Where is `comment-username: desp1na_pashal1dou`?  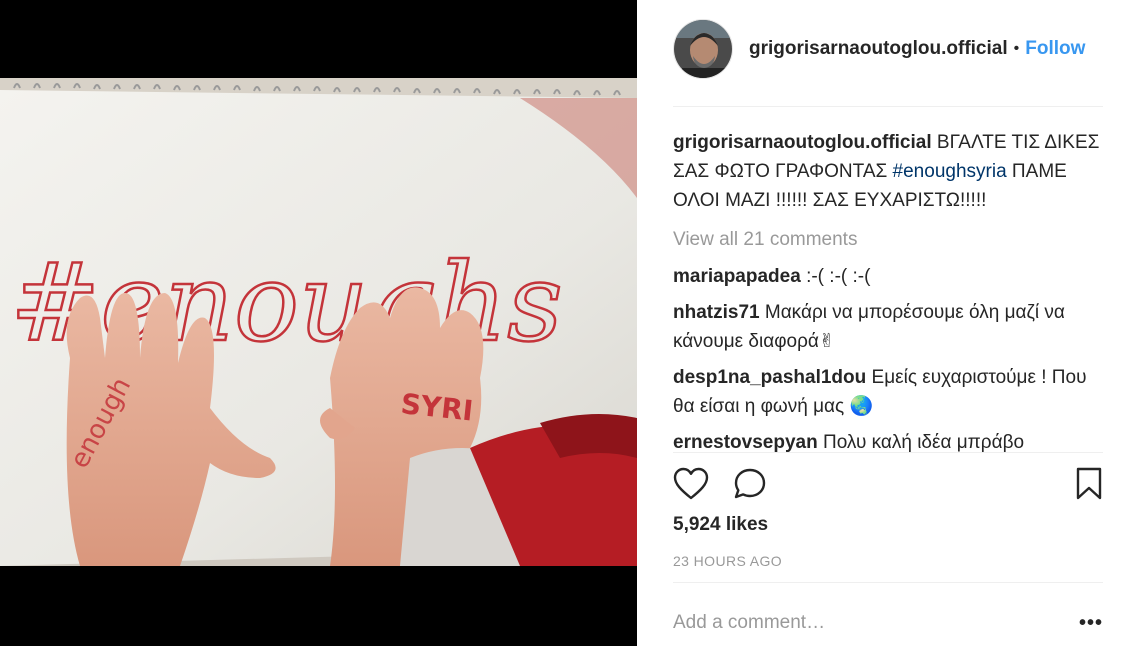
comment-username: desp1na_pashal1dou is located at coordinates (769, 377).